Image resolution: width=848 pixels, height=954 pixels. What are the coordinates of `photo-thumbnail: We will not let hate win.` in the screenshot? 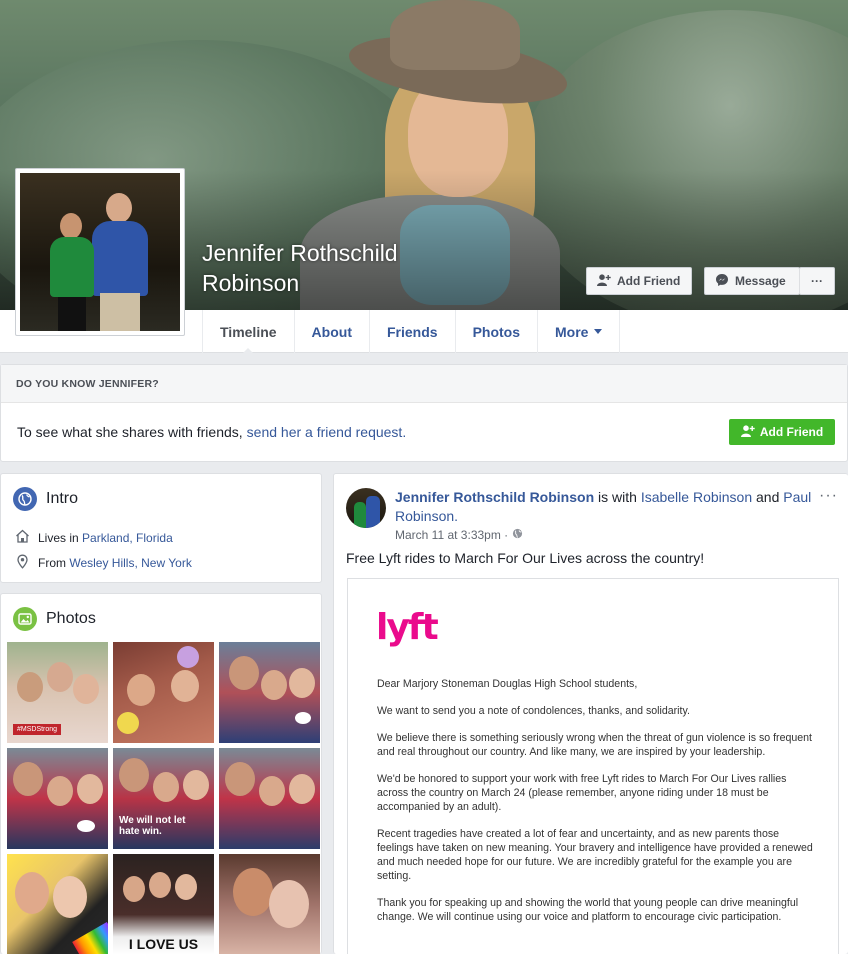 It's located at (163, 798).